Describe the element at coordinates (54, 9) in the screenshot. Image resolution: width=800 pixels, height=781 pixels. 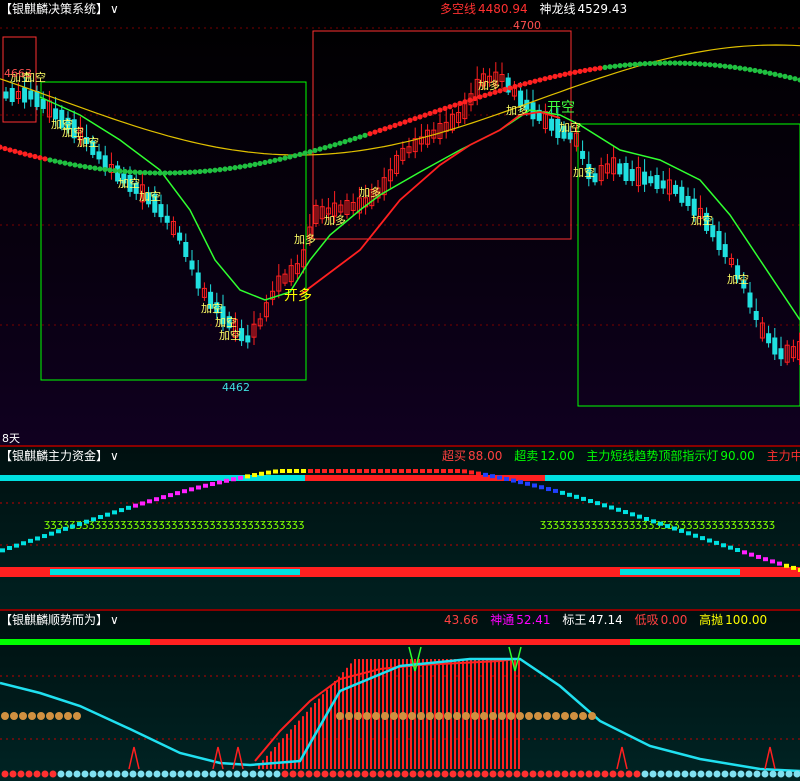
I see `main-title: 【银麒麟决策系统】` at that location.